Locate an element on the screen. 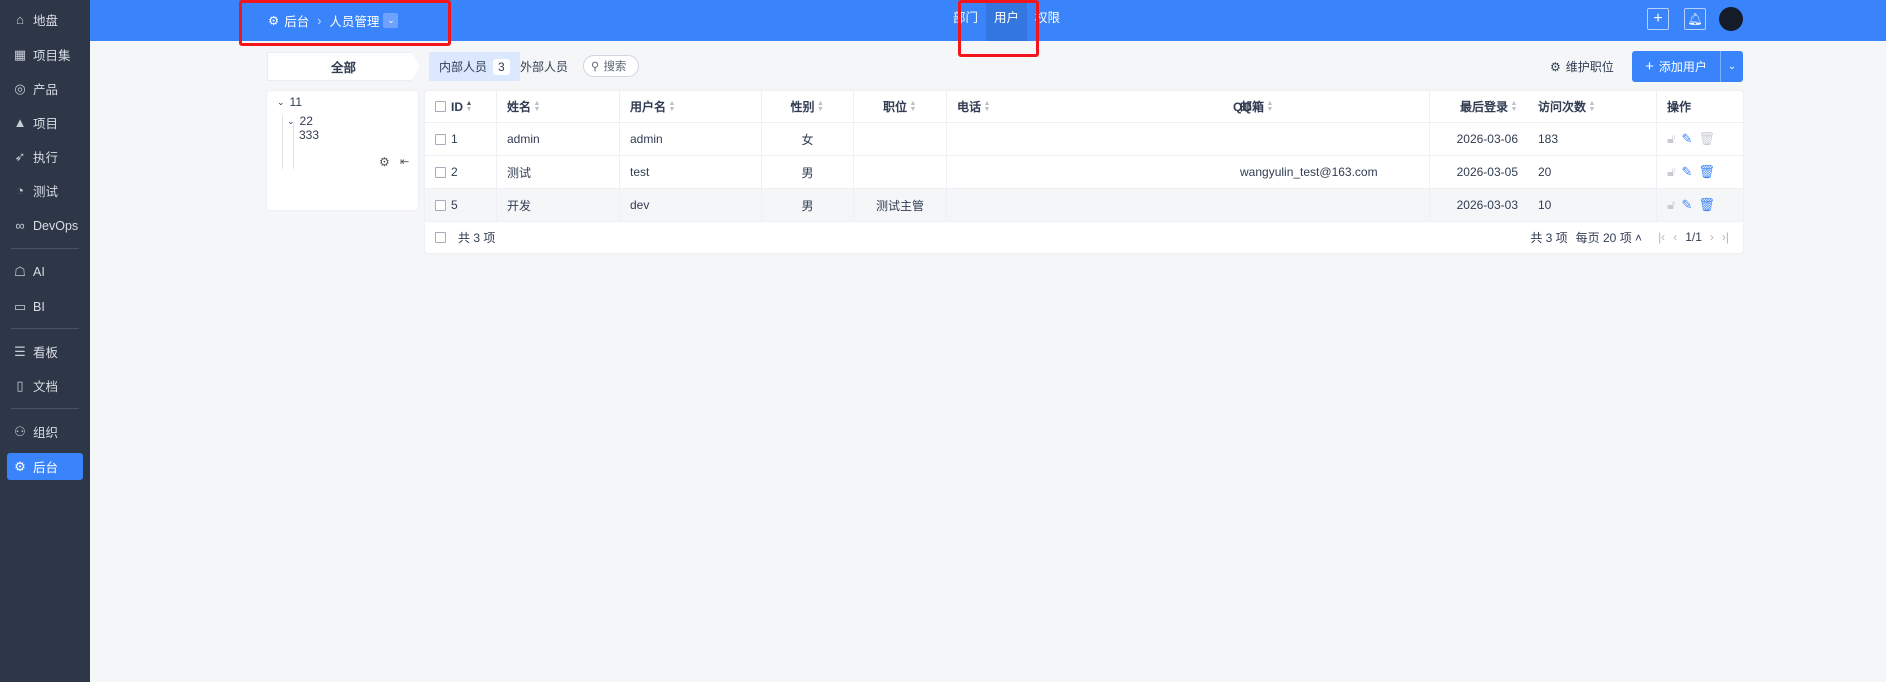 Image resolution: width=1886 pixels, height=682 pixels. tab-internal: 内部人员 3 is located at coordinates (474, 66).